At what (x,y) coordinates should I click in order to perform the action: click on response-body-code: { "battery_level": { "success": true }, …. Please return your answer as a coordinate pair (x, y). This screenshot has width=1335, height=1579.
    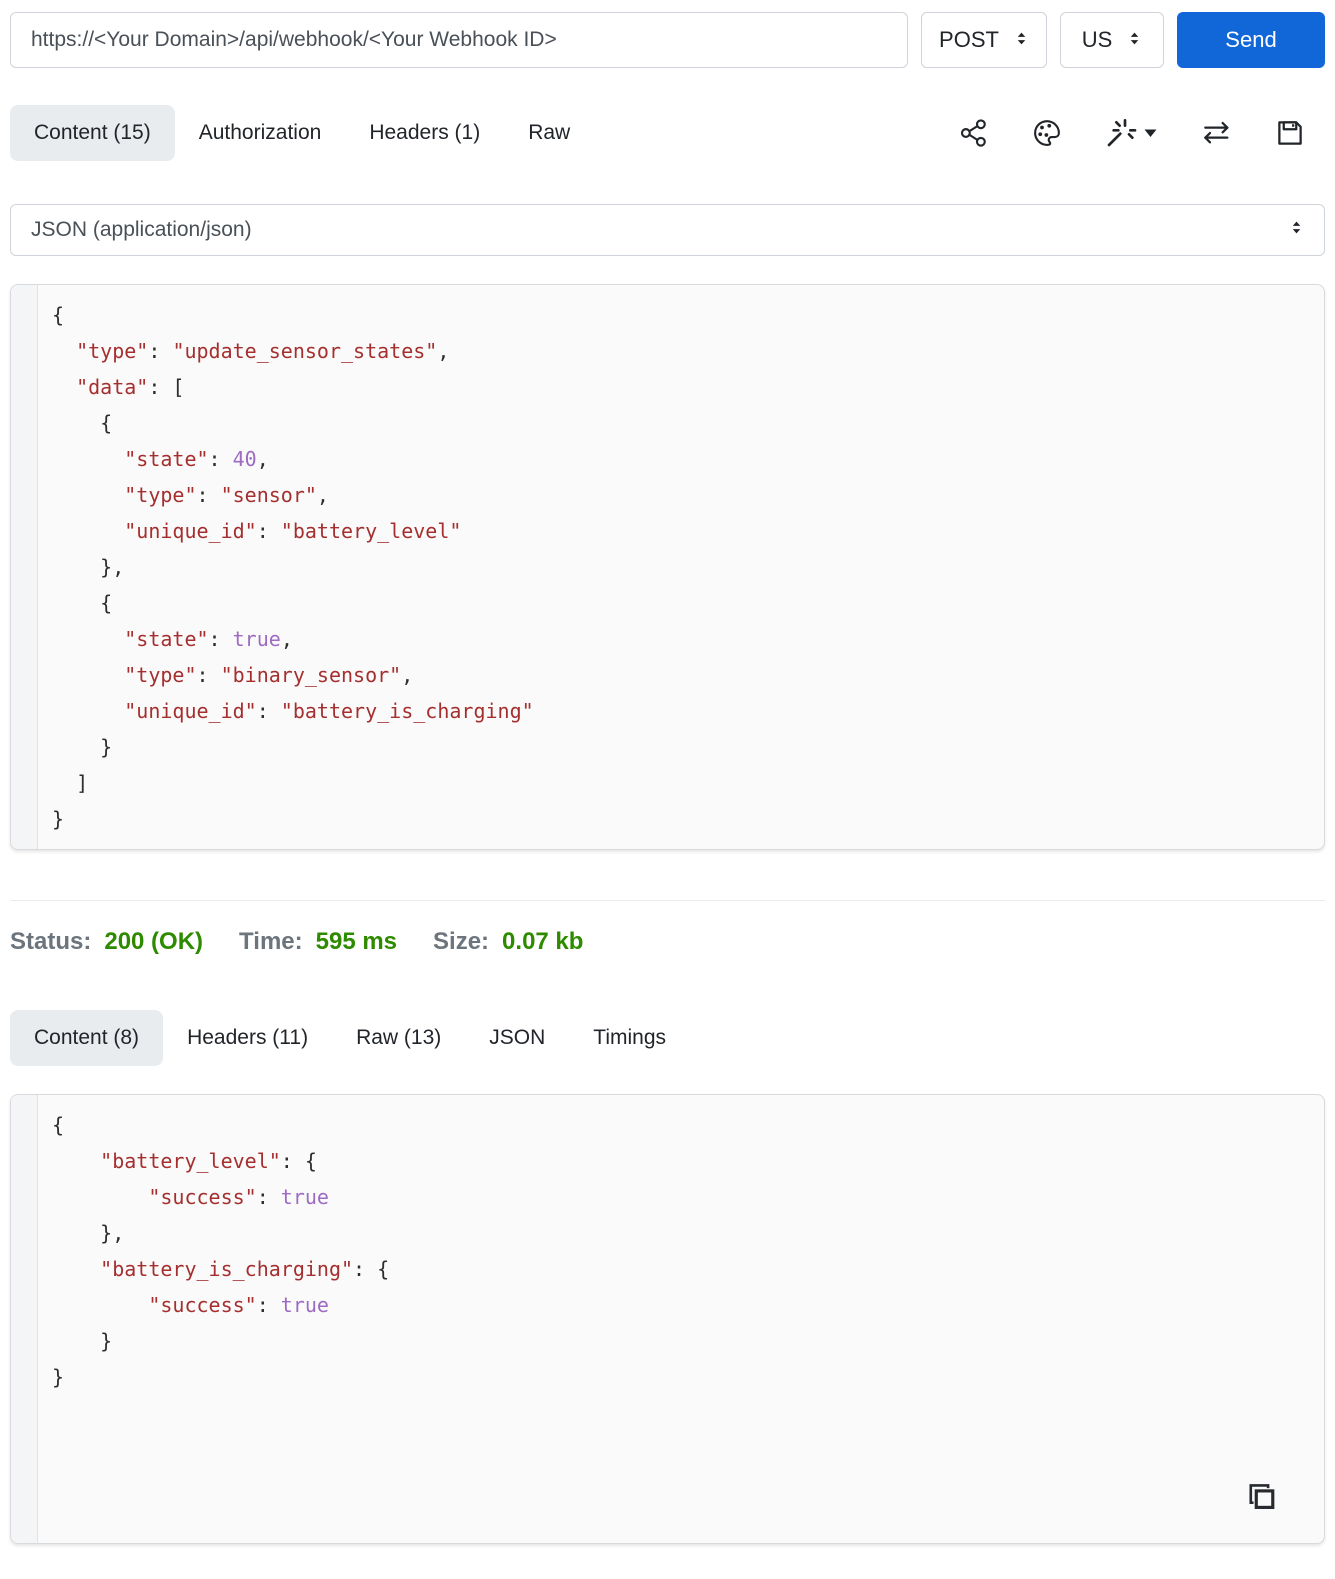
    Looking at the image, I should click on (221, 1251).